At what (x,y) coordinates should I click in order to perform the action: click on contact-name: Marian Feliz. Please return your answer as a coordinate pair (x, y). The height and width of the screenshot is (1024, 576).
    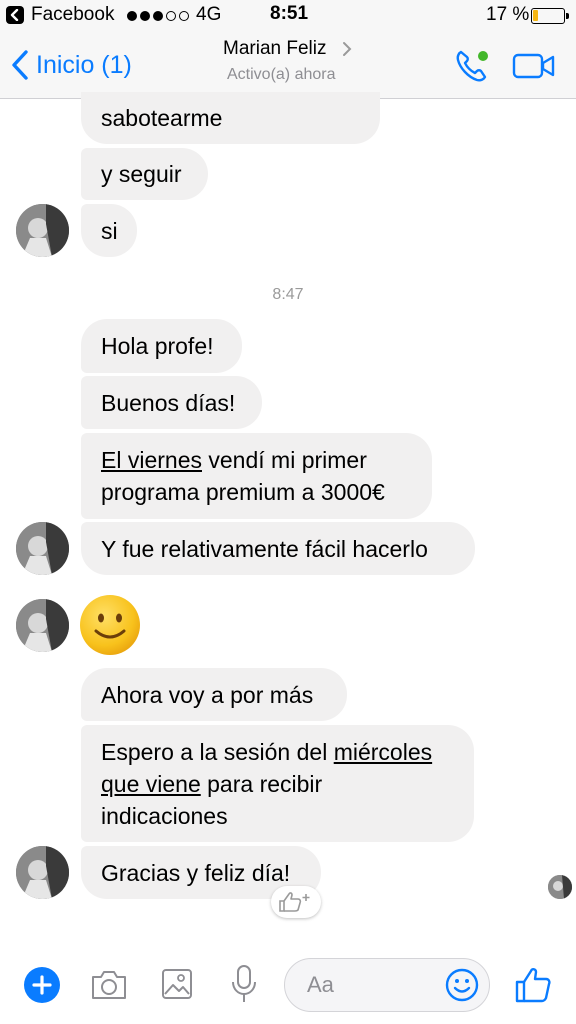
    Looking at the image, I should click on (274, 49).